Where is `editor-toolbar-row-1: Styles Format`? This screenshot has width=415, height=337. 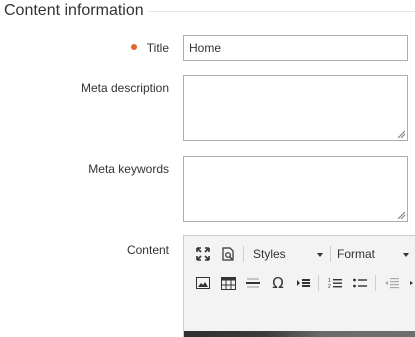 editor-toolbar-row-1: Styles Format is located at coordinates (299, 254).